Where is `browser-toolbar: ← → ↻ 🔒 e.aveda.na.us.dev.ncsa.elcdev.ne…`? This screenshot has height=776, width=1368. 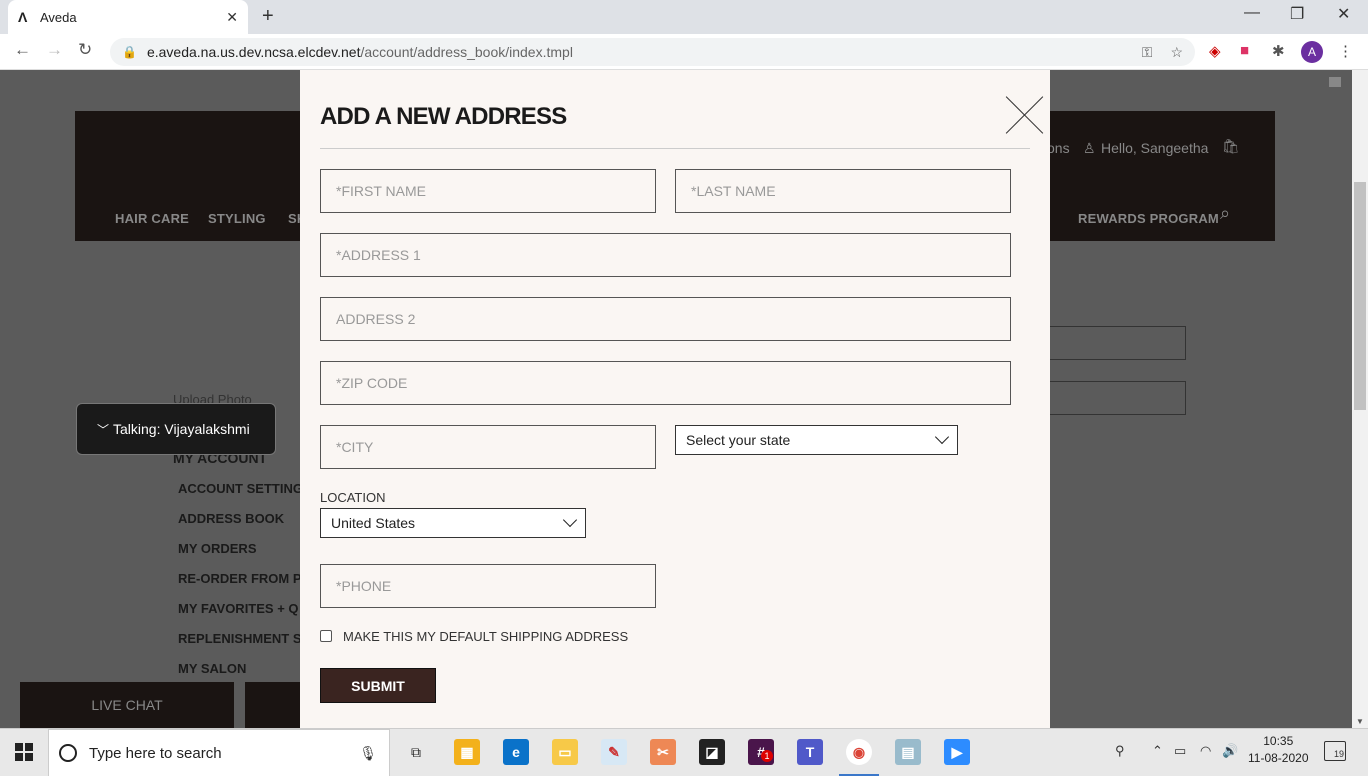 browser-toolbar: ← → ↻ 🔒 e.aveda.na.us.dev.ncsa.elcdev.ne… is located at coordinates (684, 52).